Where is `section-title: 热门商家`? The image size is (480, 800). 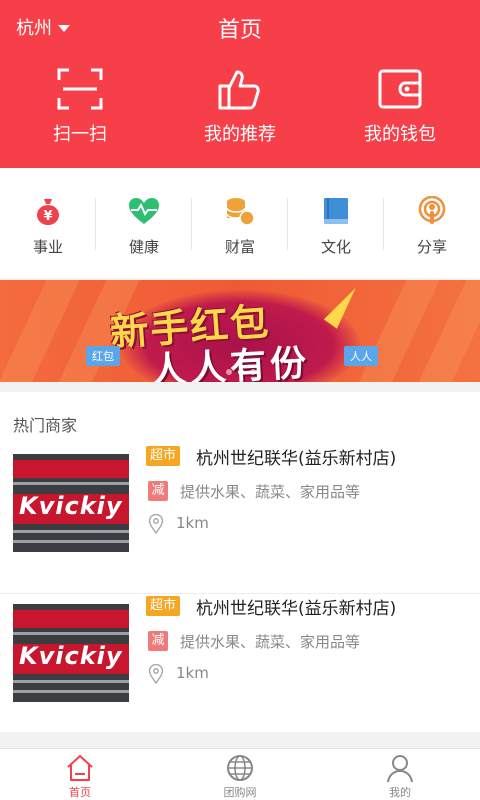
section-title: 热门商家 is located at coordinates (45, 425).